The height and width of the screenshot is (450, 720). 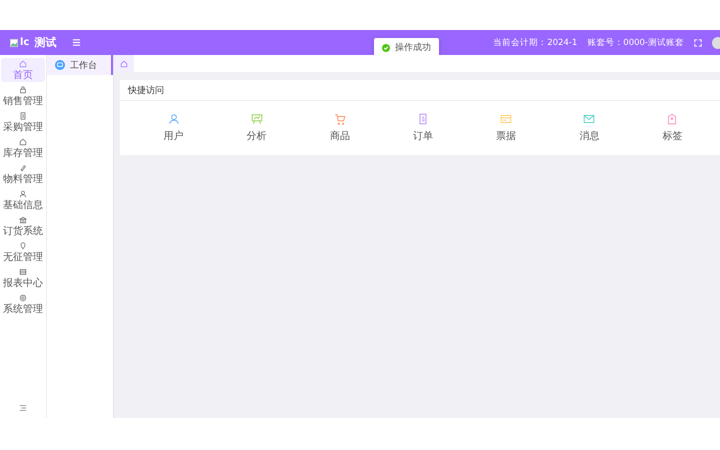 What do you see at coordinates (340, 128) in the screenshot?
I see `shortcut-item: 商品` at bounding box center [340, 128].